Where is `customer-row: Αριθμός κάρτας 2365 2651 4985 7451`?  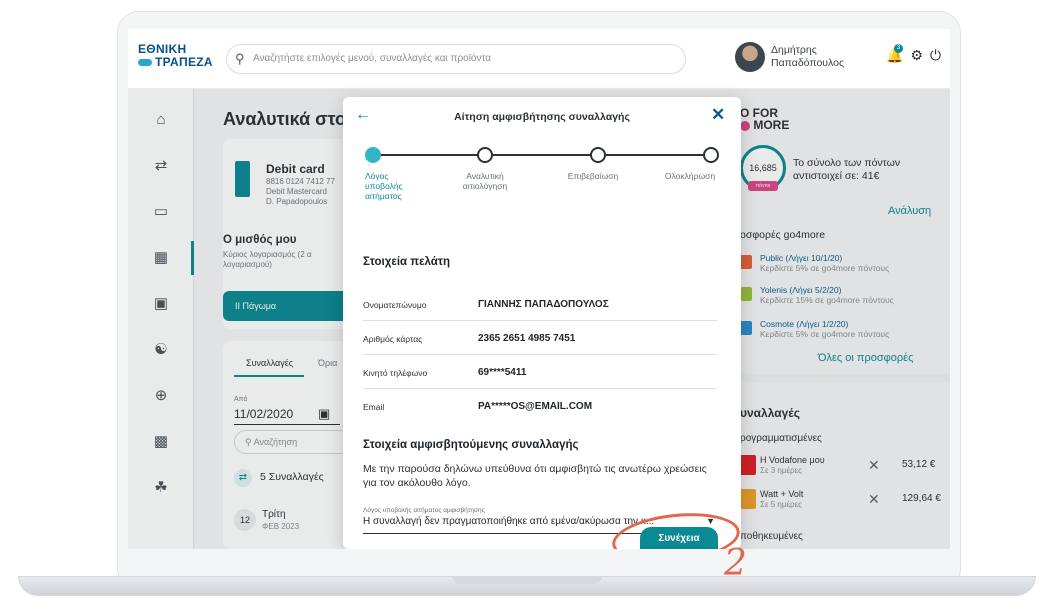
customer-row: Αριθμός κάρτας 2365 2651 4985 7451 is located at coordinates (540, 338).